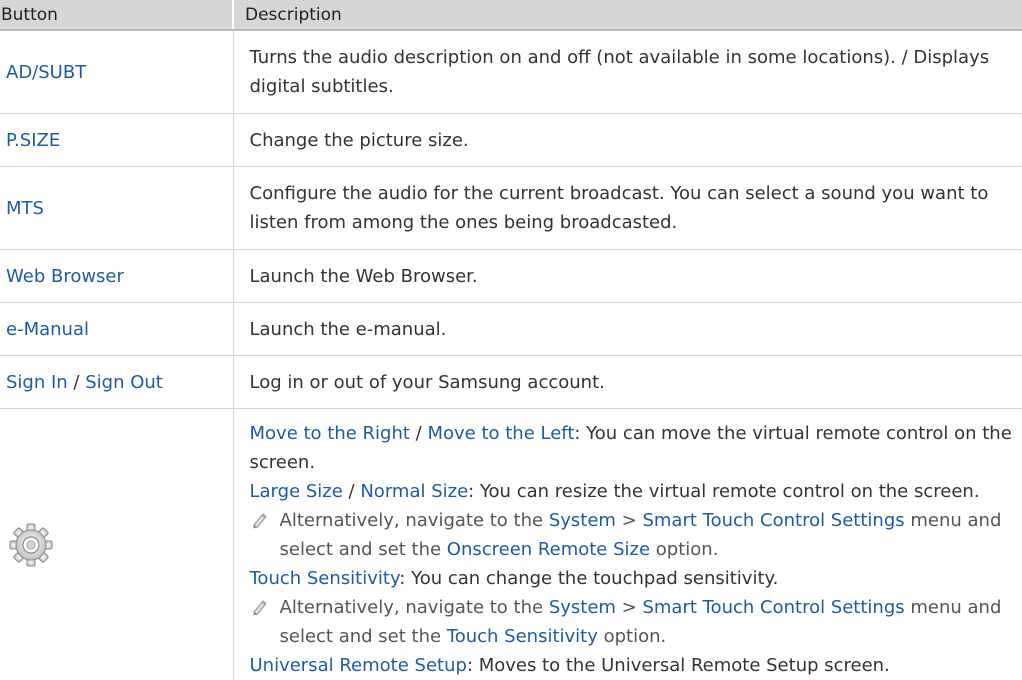 The height and width of the screenshot is (680, 1022). Describe the element at coordinates (116, 329) in the screenshot. I see `button-name: e-Manual` at that location.